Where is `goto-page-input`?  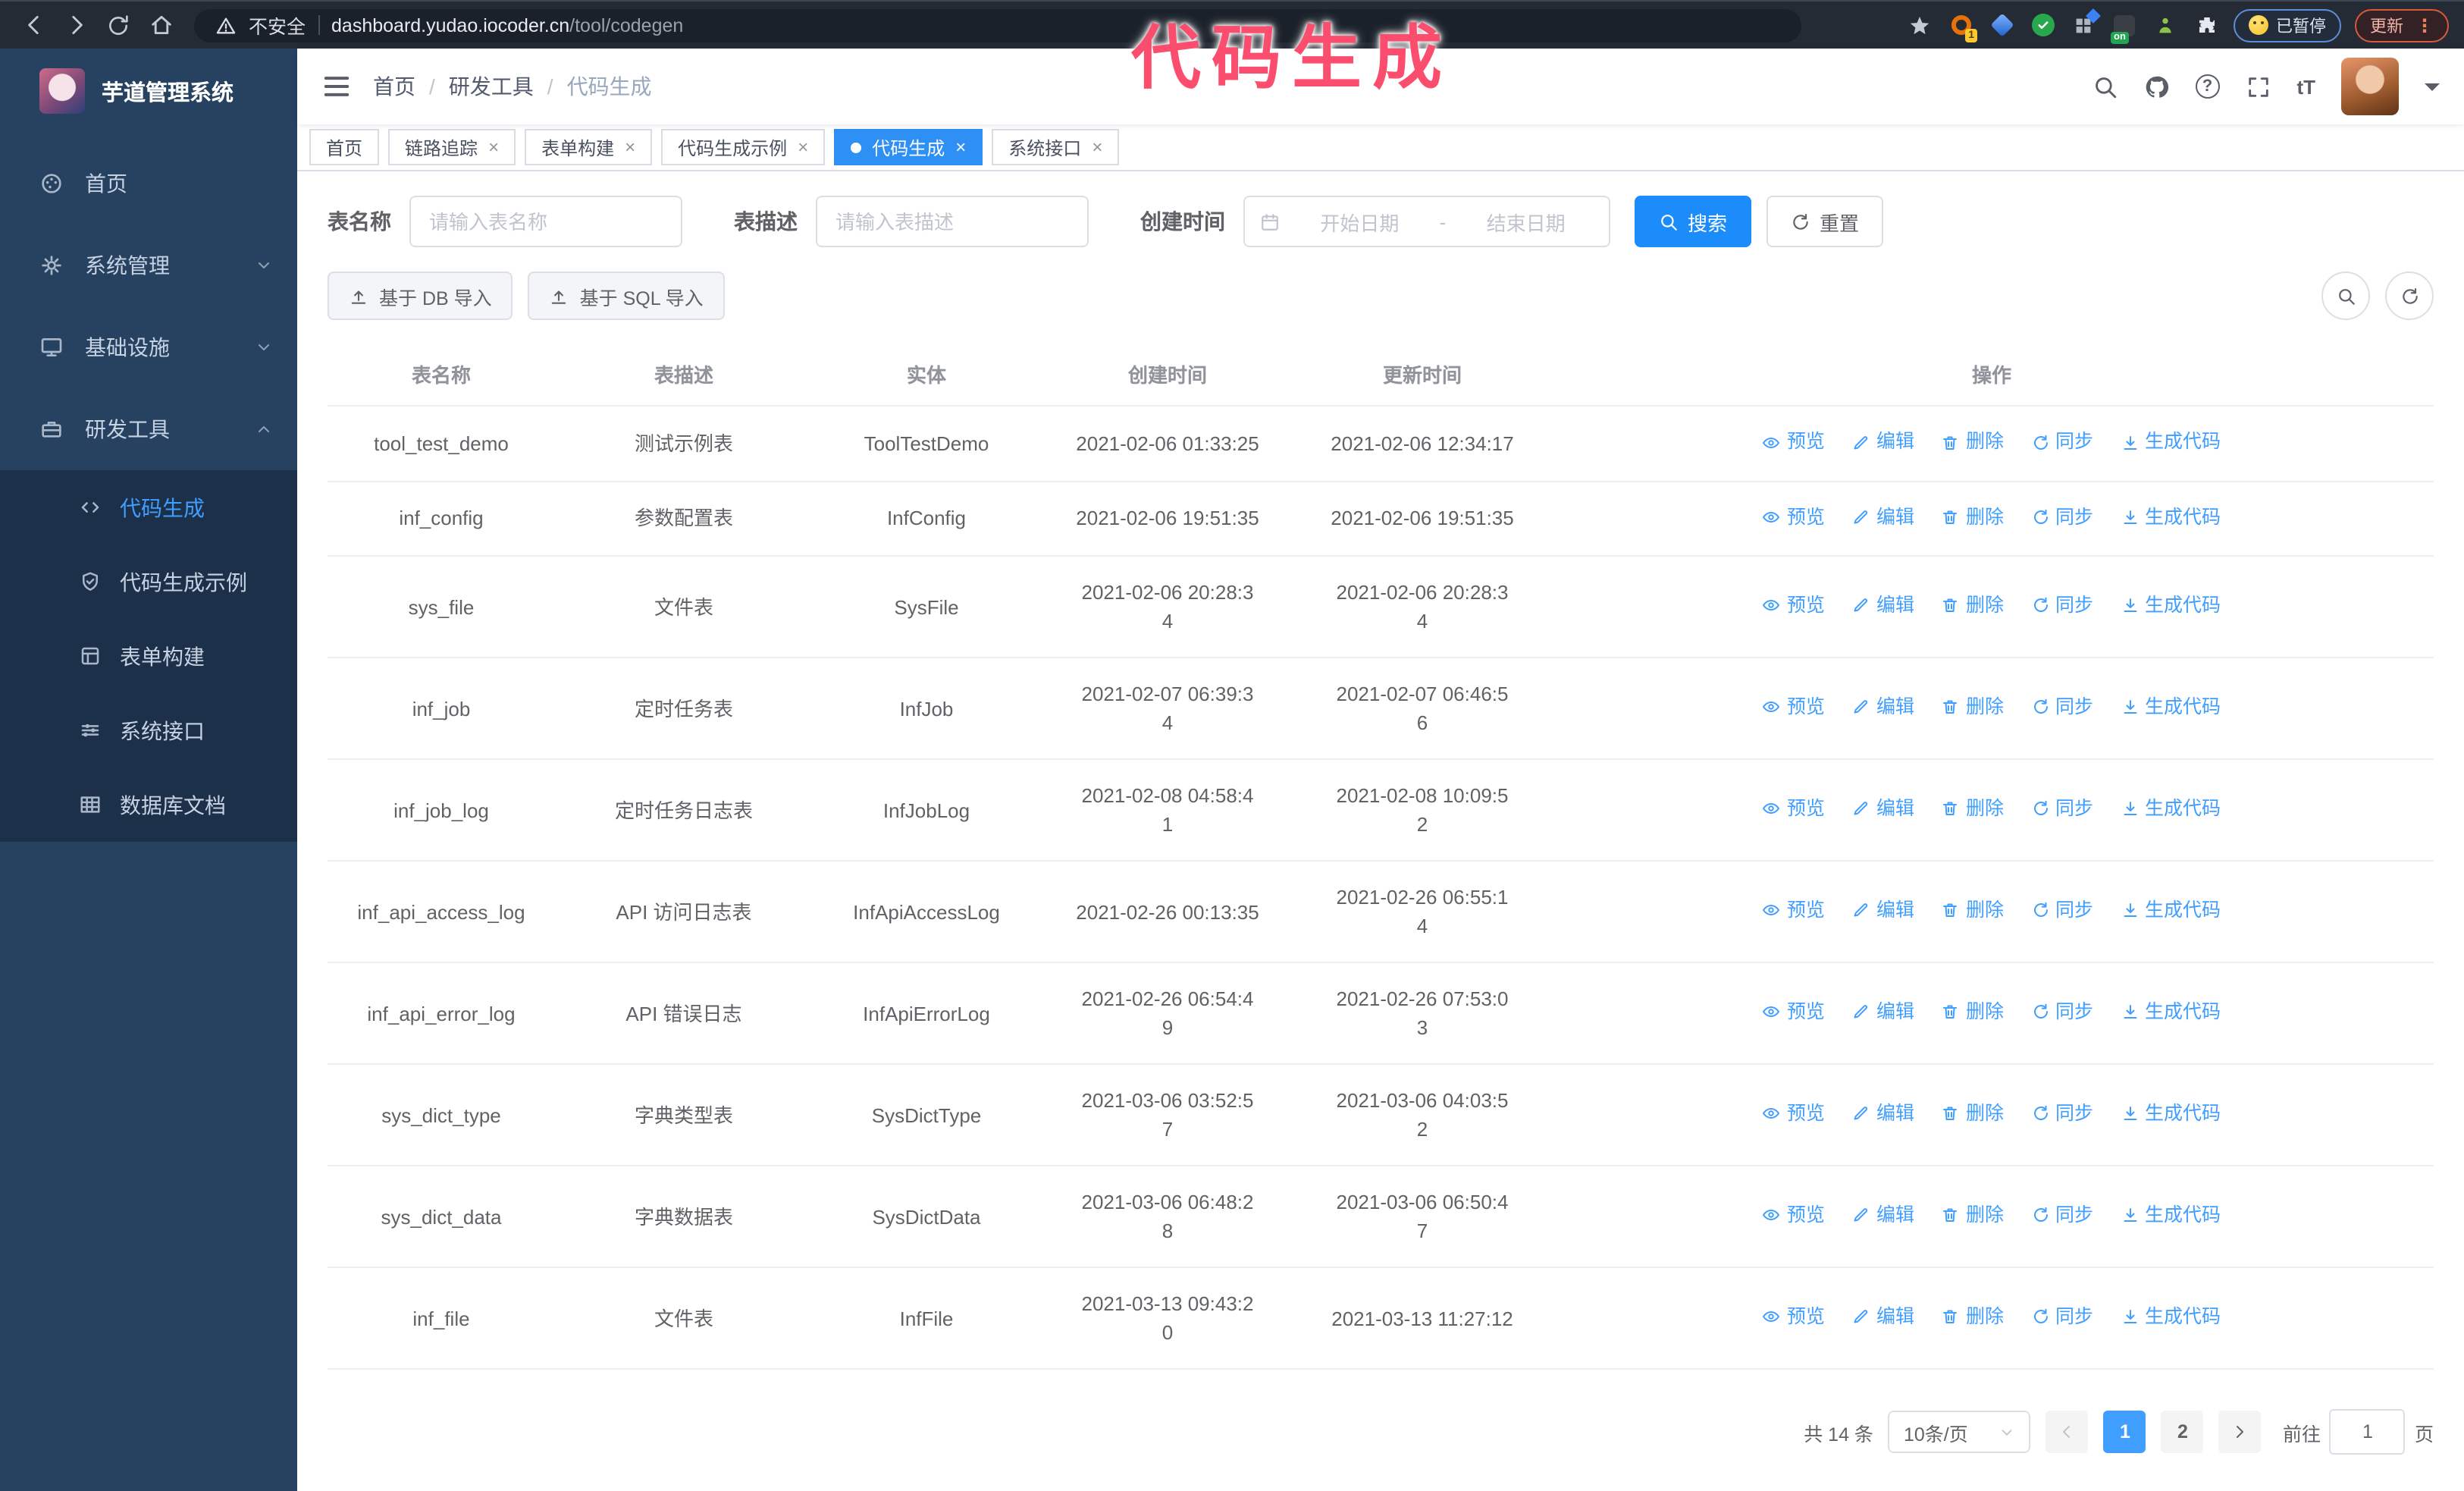
goto-page-input is located at coordinates (2367, 1432).